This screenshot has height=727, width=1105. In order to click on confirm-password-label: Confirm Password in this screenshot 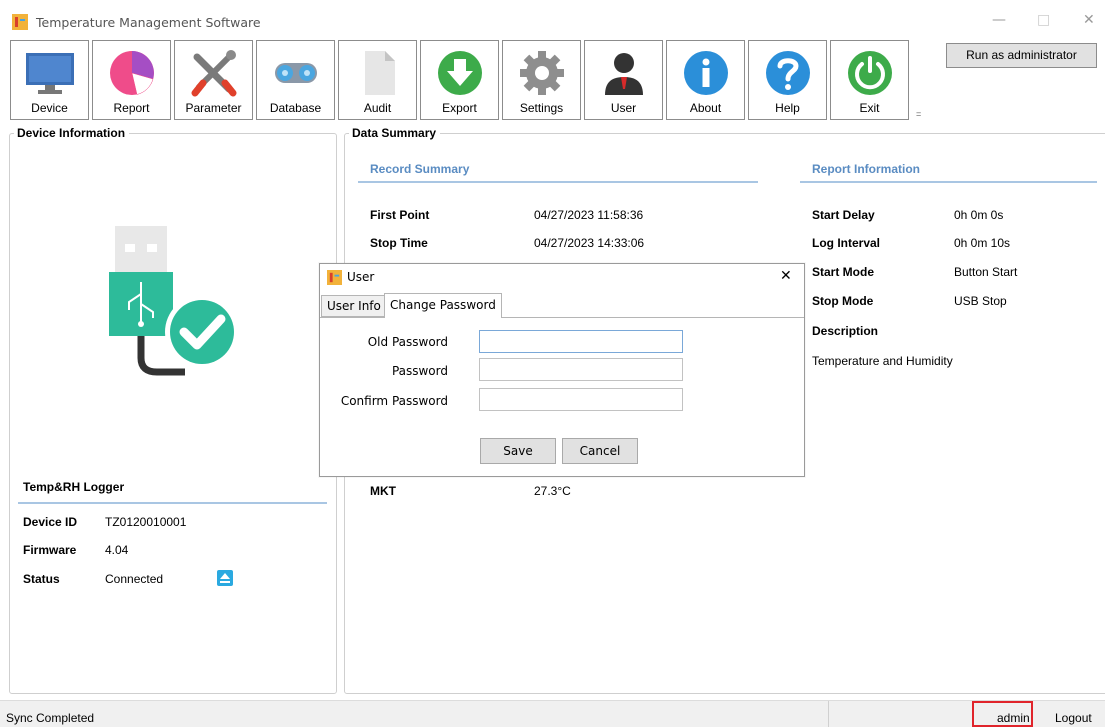, I will do `click(394, 401)`.